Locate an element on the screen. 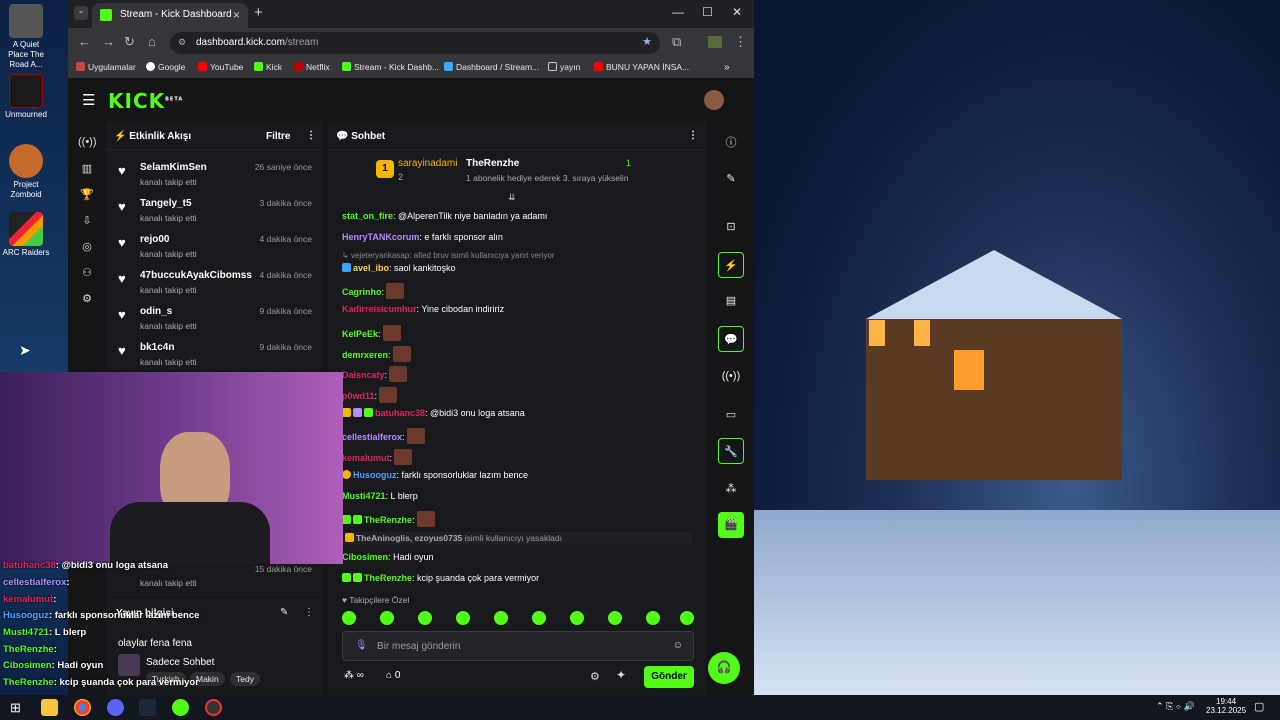 This screenshot has height=720, width=1280. notification-icon: ▢ is located at coordinates (1259, 706).